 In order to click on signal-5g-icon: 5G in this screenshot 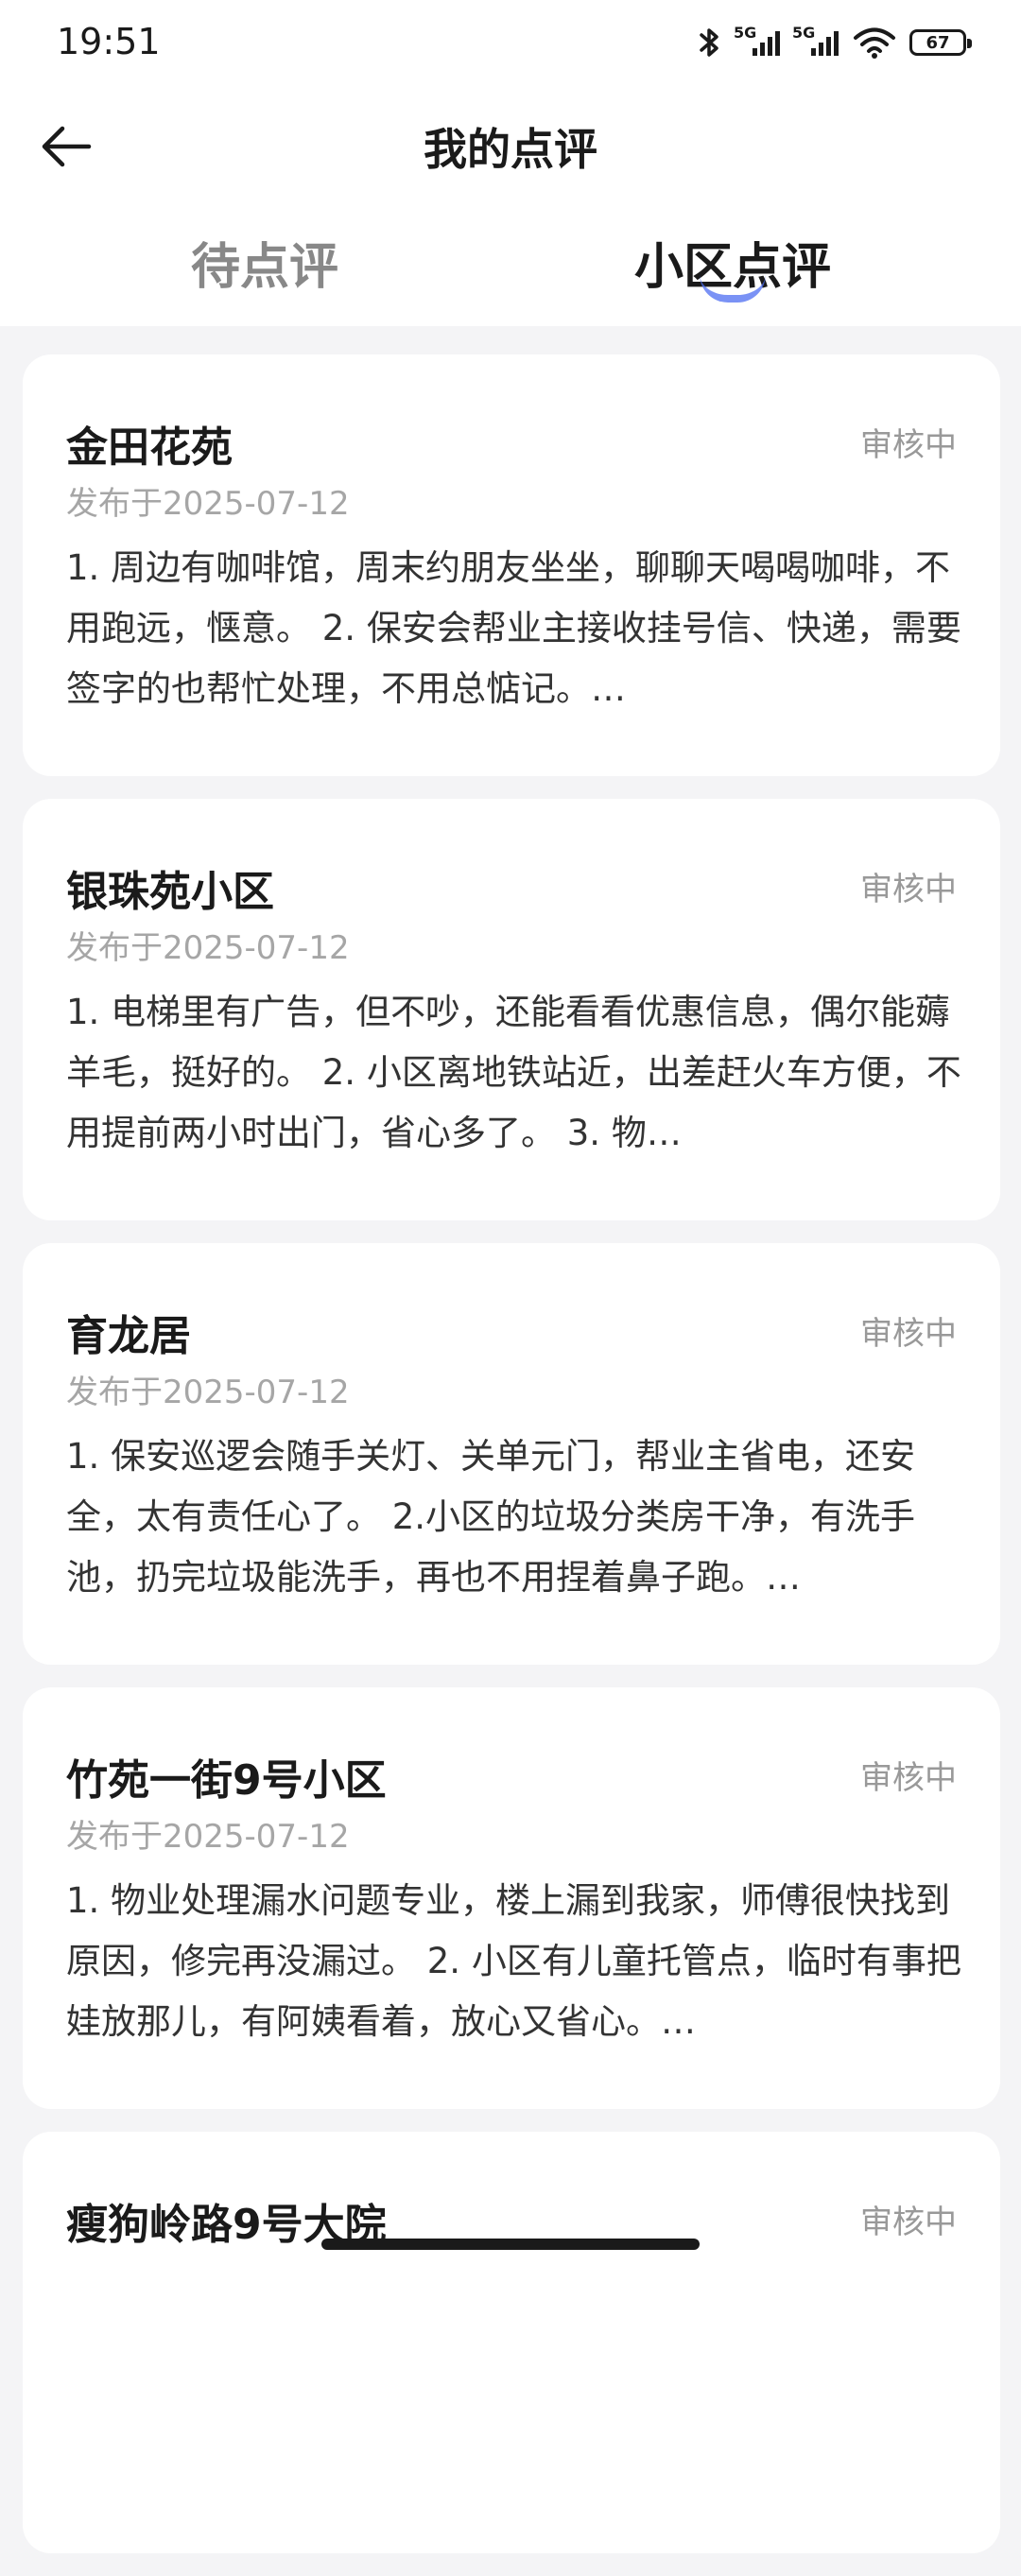, I will do `click(758, 42)`.